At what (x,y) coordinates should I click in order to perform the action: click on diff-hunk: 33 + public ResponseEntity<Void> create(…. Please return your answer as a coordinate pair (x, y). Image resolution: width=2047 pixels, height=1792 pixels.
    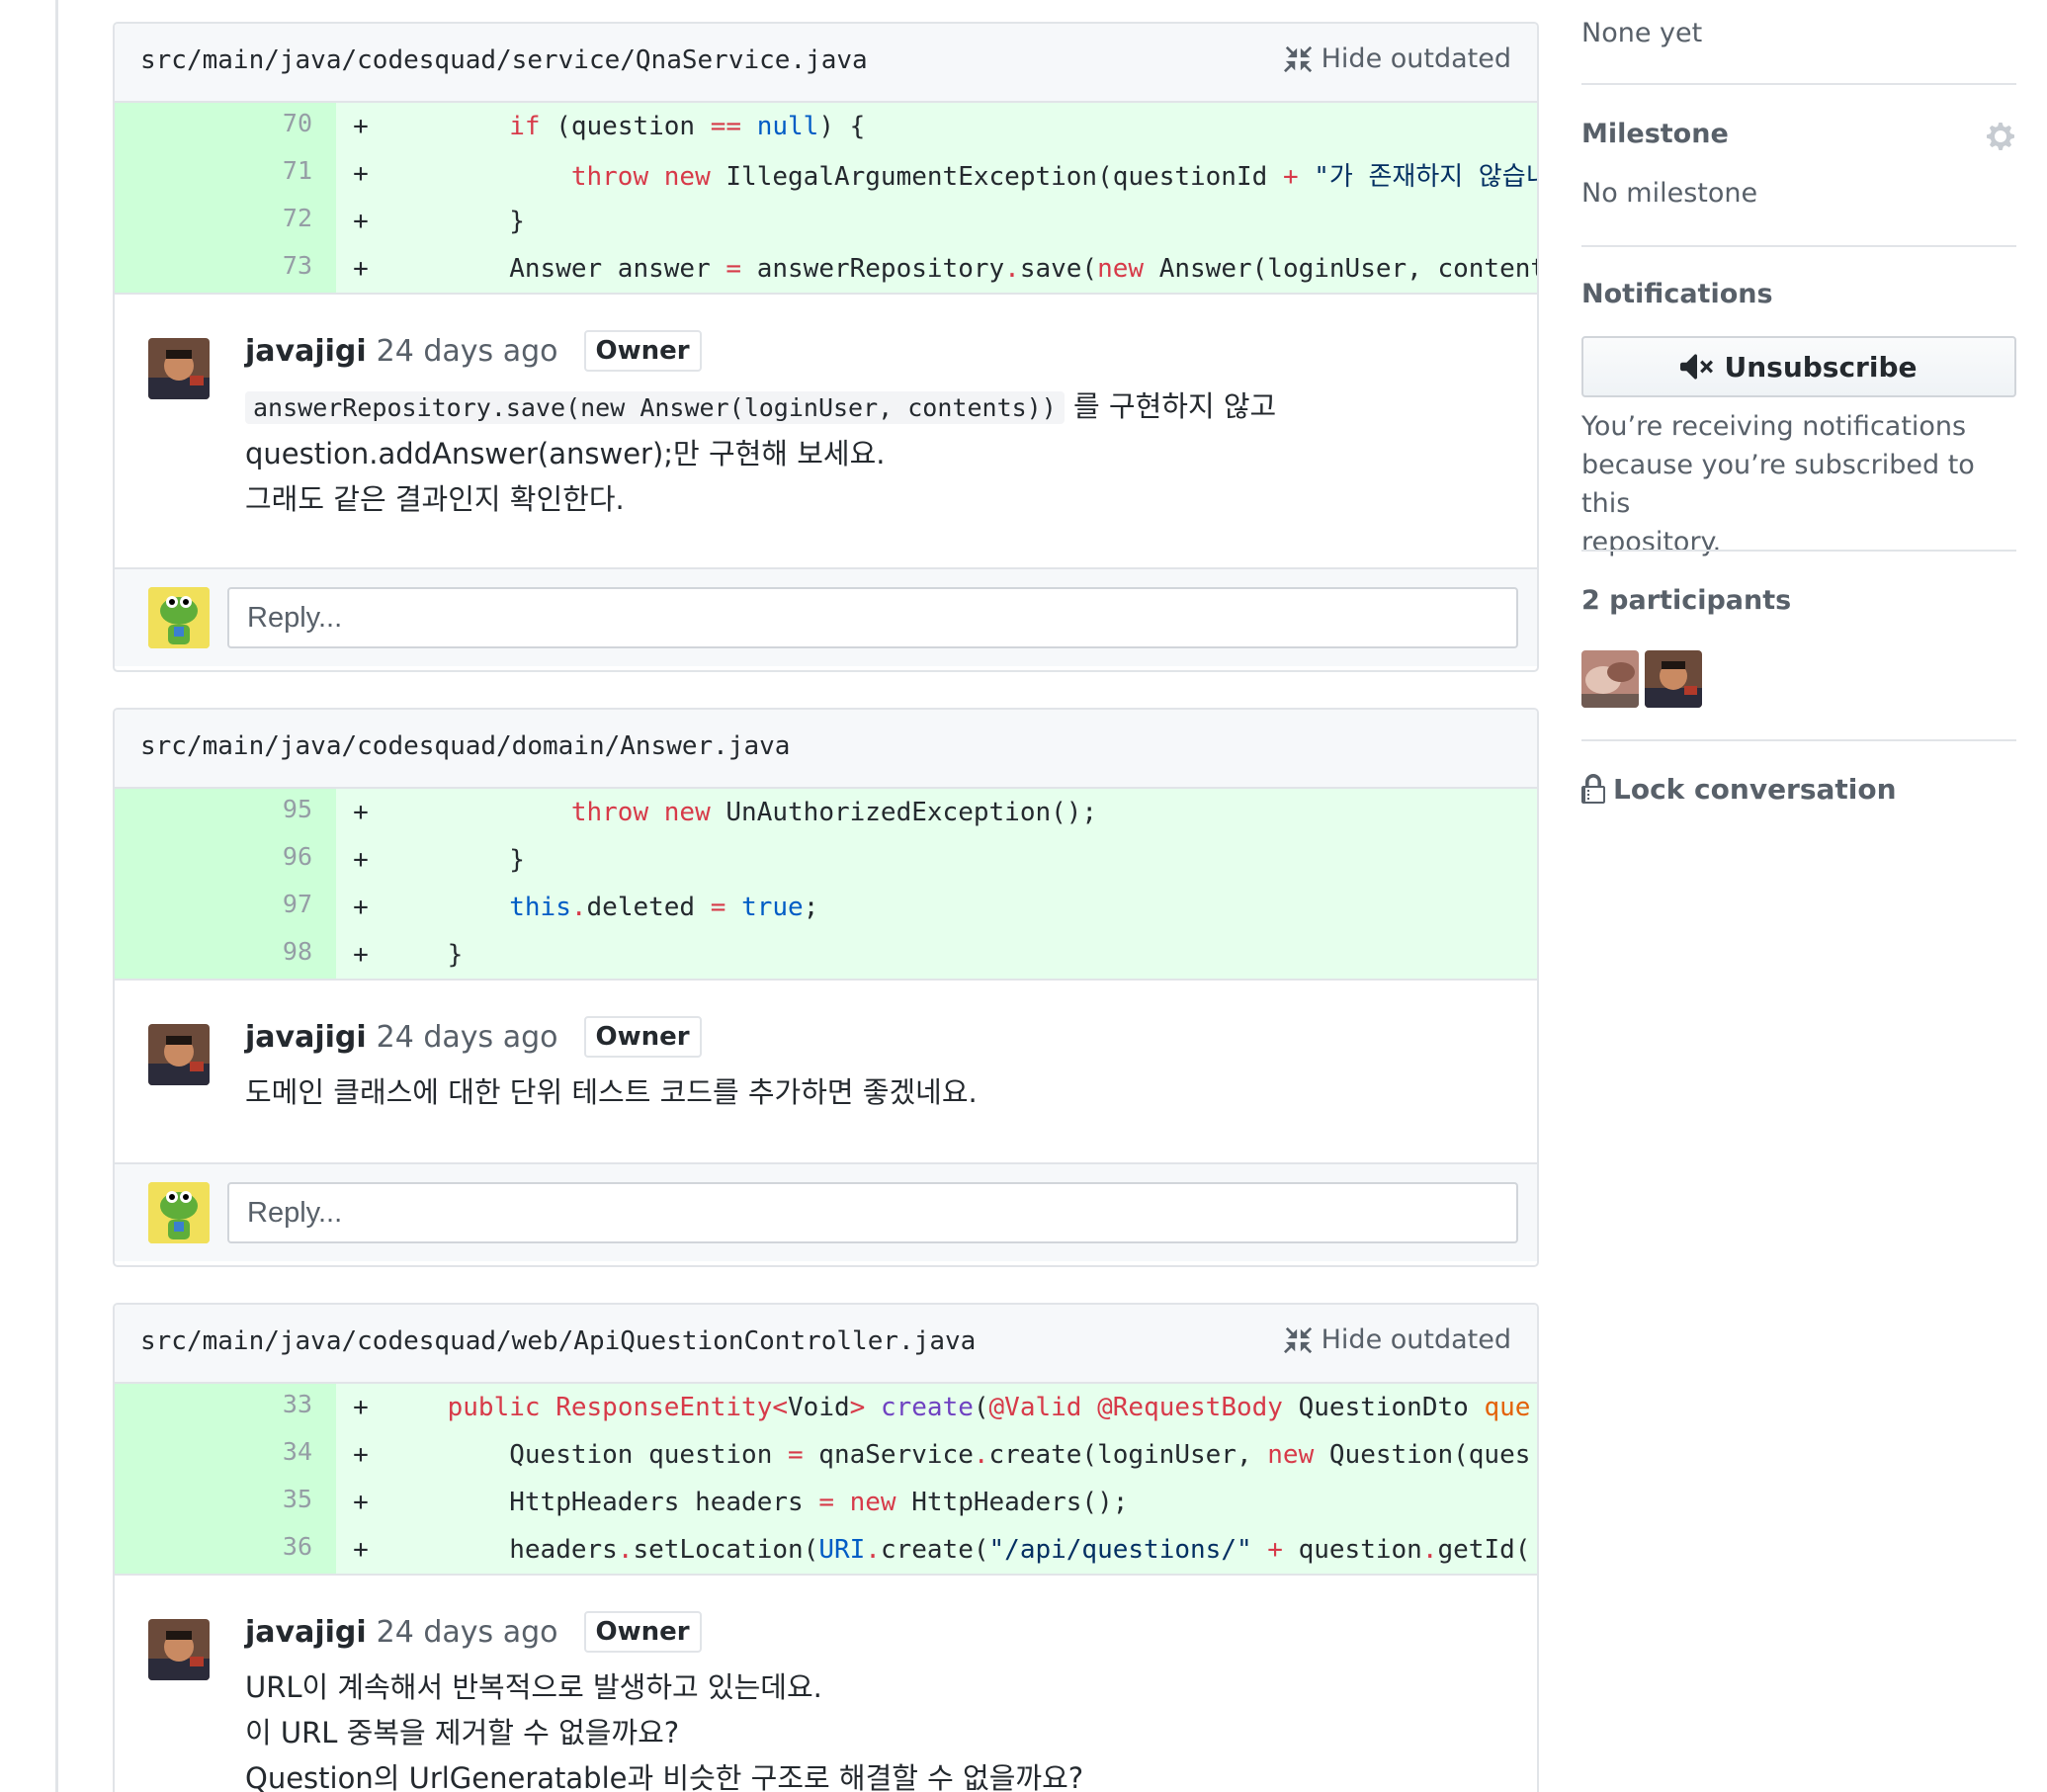
    Looking at the image, I should click on (826, 1479).